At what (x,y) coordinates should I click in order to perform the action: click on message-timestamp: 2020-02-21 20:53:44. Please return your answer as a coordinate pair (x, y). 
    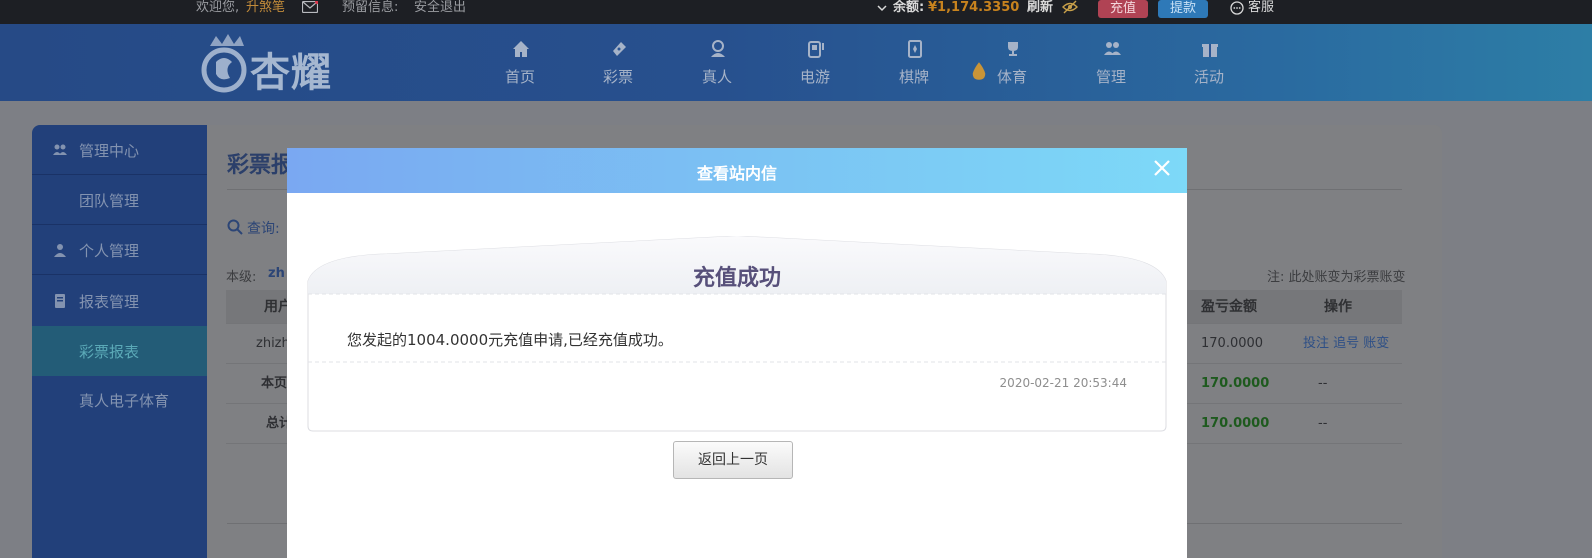
    Looking at the image, I should click on (1063, 383).